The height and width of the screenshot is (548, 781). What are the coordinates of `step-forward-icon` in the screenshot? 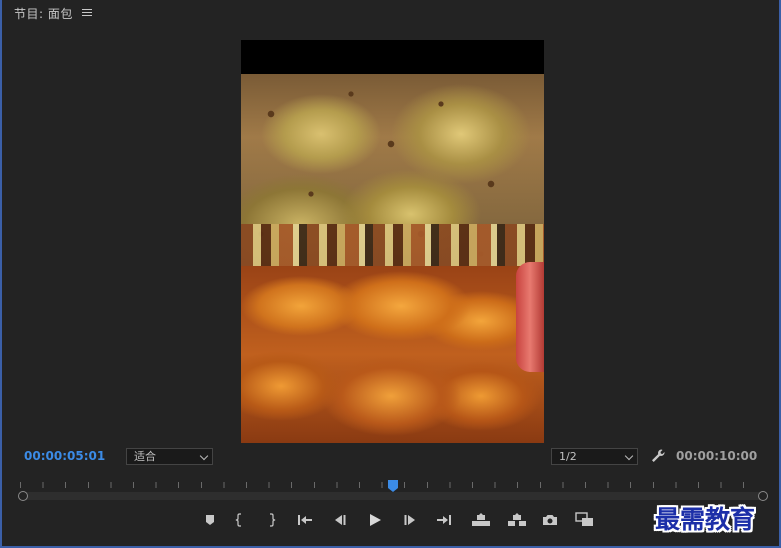 It's located at (409, 520).